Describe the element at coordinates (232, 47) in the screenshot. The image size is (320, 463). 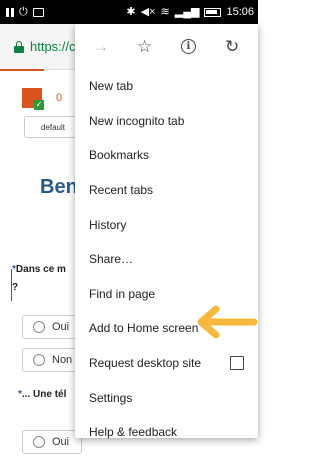
I see `reload-icon: ↻` at that location.